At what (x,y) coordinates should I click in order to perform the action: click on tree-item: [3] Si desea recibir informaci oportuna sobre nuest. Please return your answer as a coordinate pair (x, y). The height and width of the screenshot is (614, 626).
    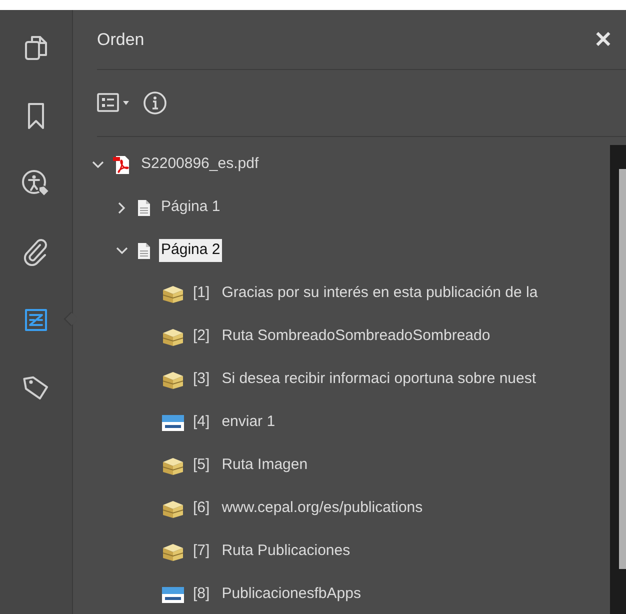
    Looking at the image, I should click on (364, 379).